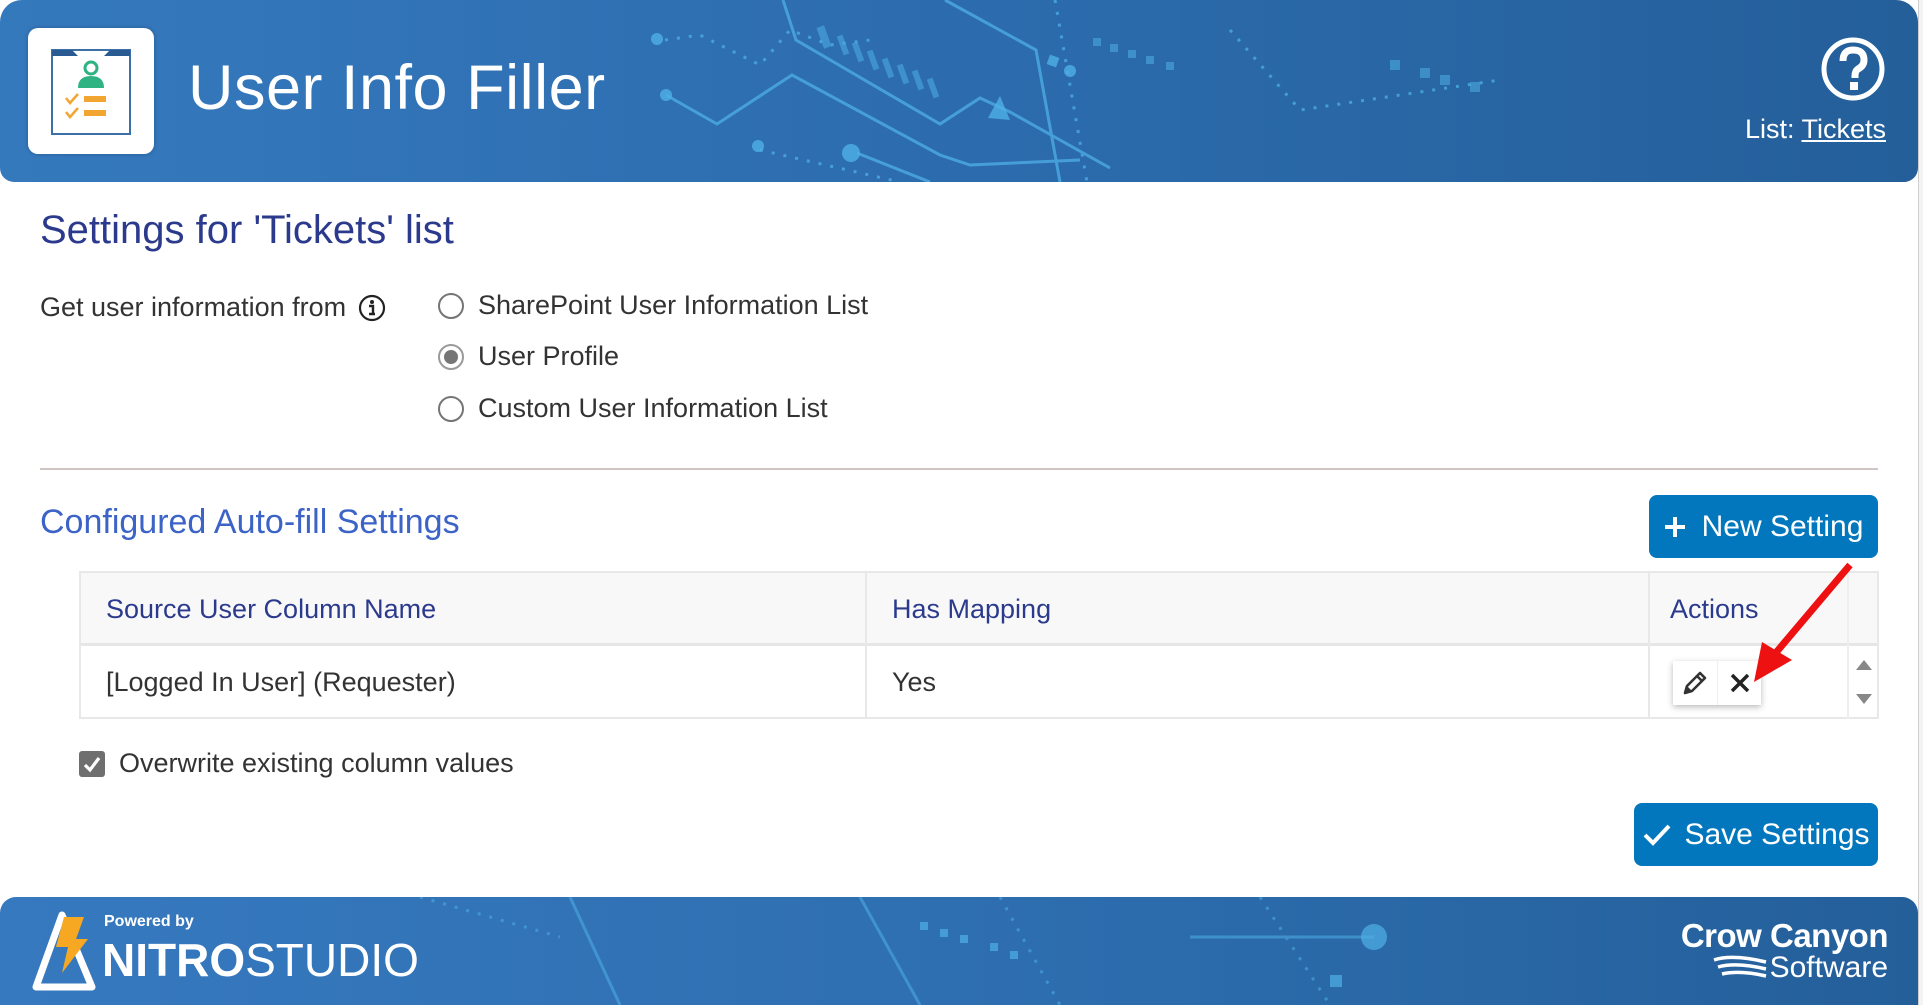 Image resolution: width=1923 pixels, height=1005 pixels. I want to click on edit-button, so click(1695, 683).